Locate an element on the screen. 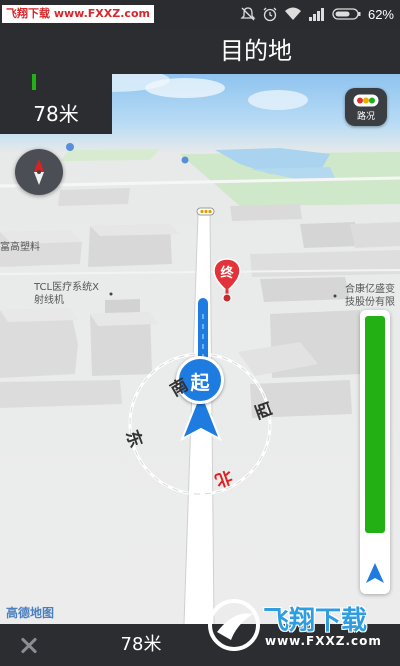  route-progress-fill is located at coordinates (375, 424).